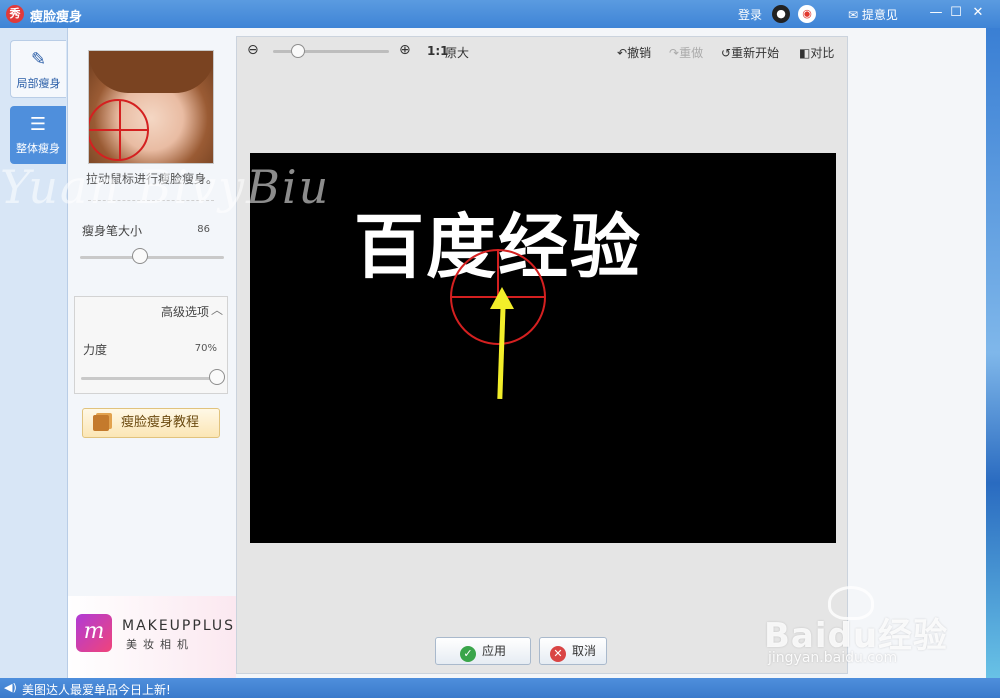 The height and width of the screenshot is (698, 1000). Describe the element at coordinates (151, 378) in the screenshot. I see `strength-slider` at that location.